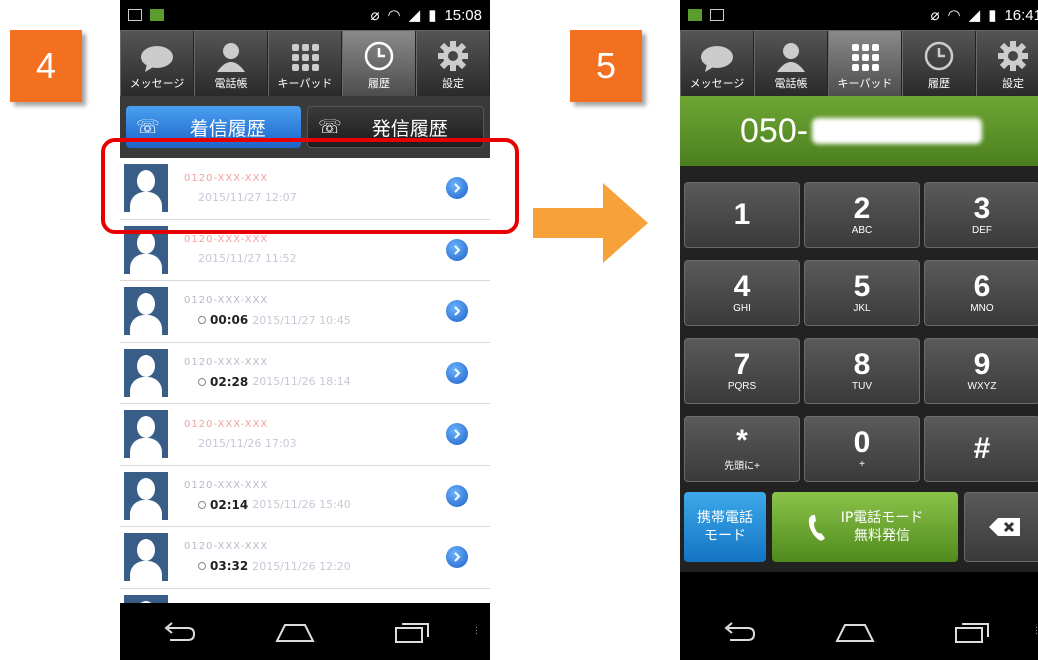 The height and width of the screenshot is (660, 1038). What do you see at coordinates (982, 386) in the screenshot?
I see `key-letters: WXYZ` at bounding box center [982, 386].